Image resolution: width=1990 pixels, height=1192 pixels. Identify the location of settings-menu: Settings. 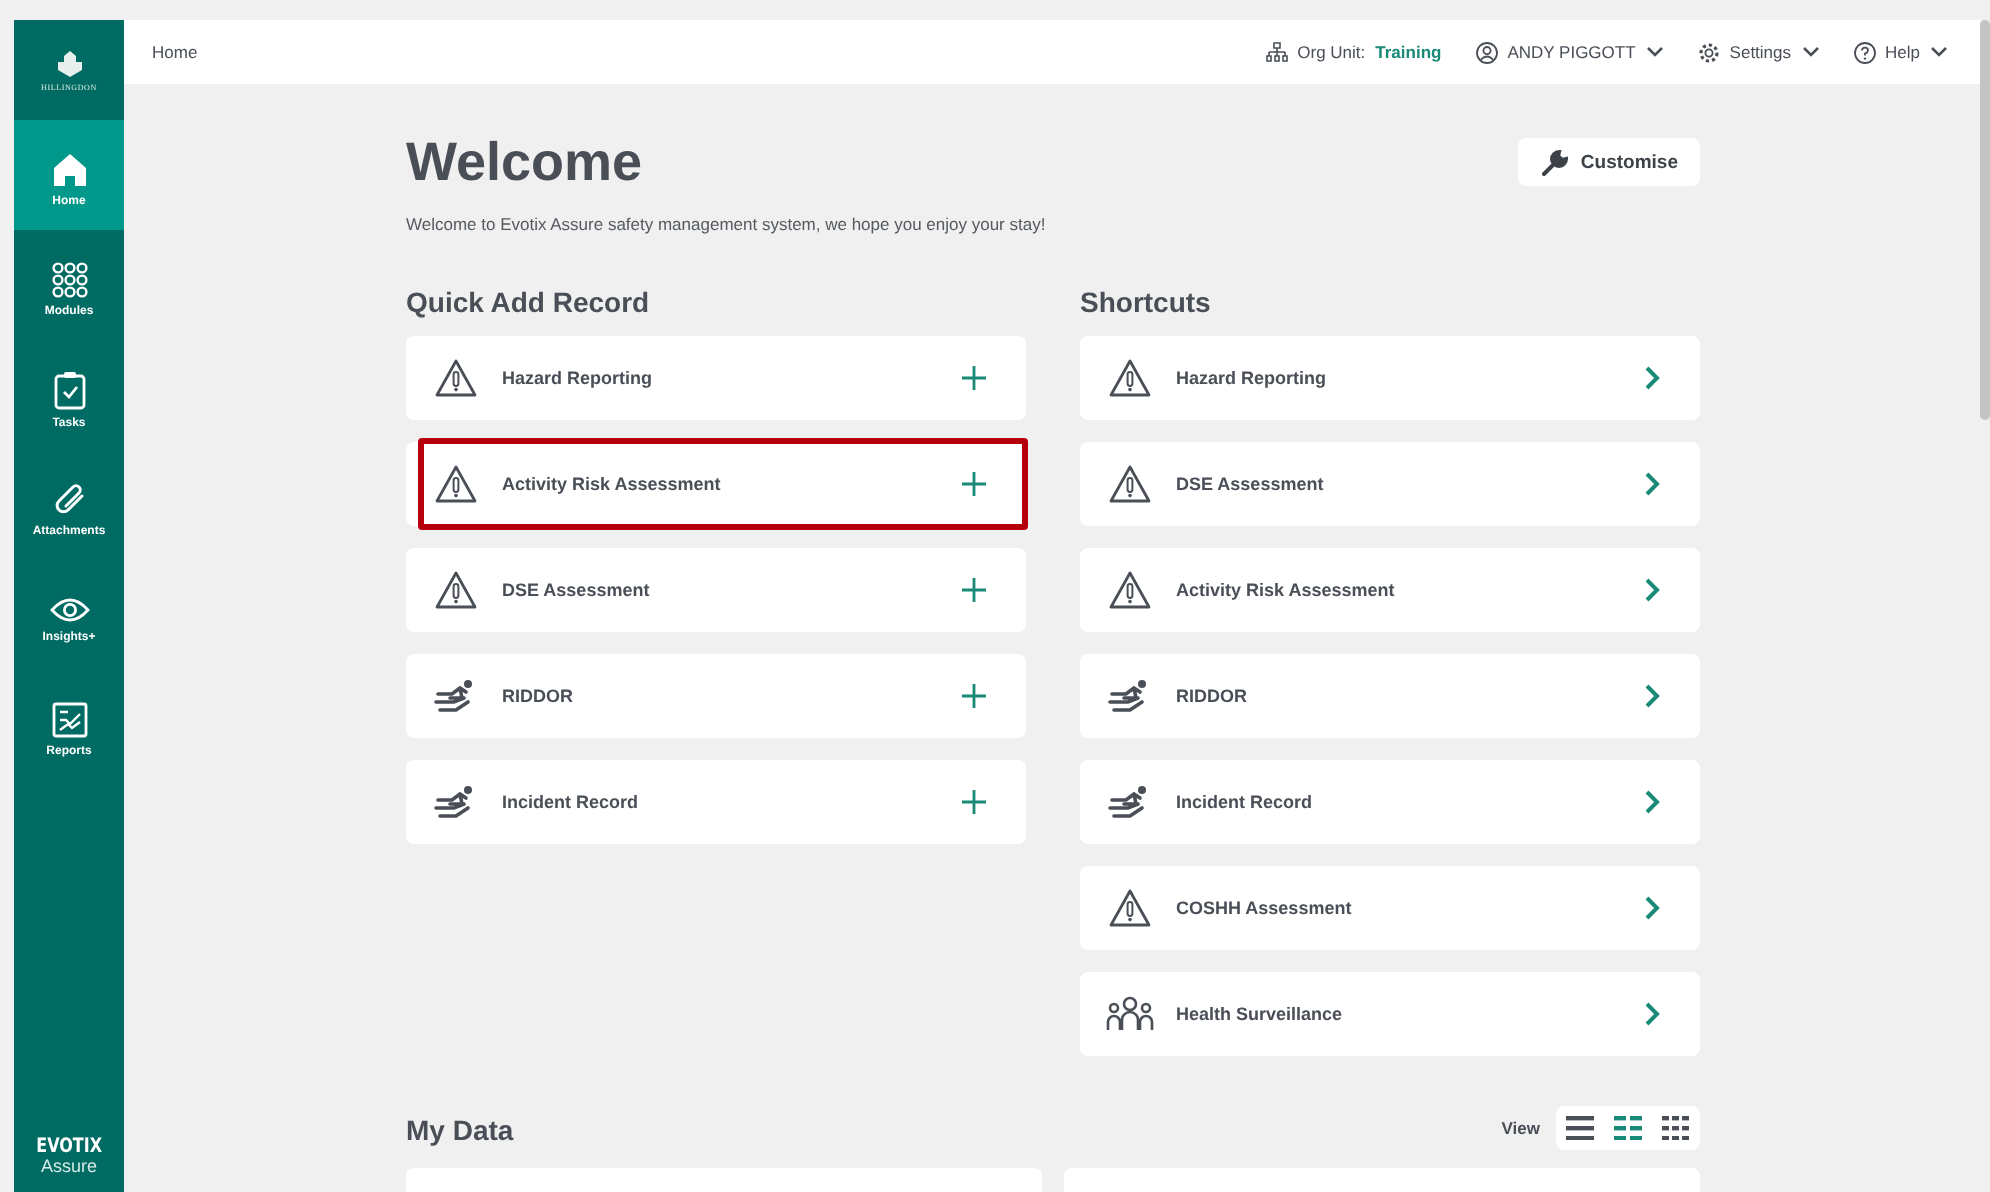
(1758, 52).